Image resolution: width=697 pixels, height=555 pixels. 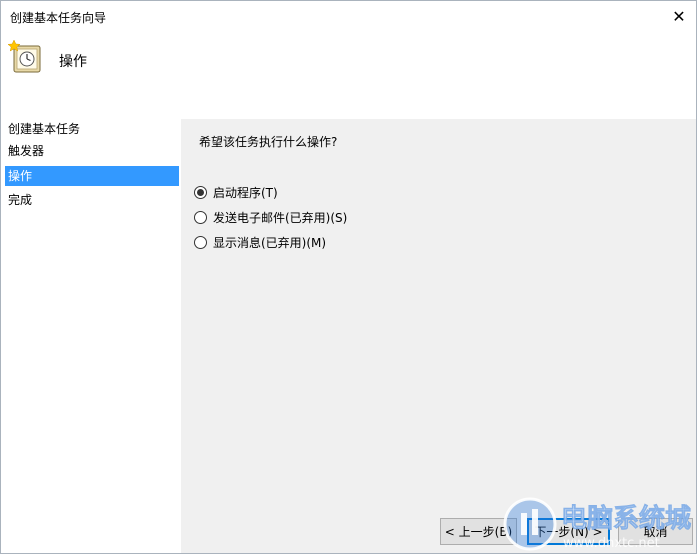 What do you see at coordinates (92, 129) in the screenshot?
I see `step-create-basic-task: 创建基本任务` at bounding box center [92, 129].